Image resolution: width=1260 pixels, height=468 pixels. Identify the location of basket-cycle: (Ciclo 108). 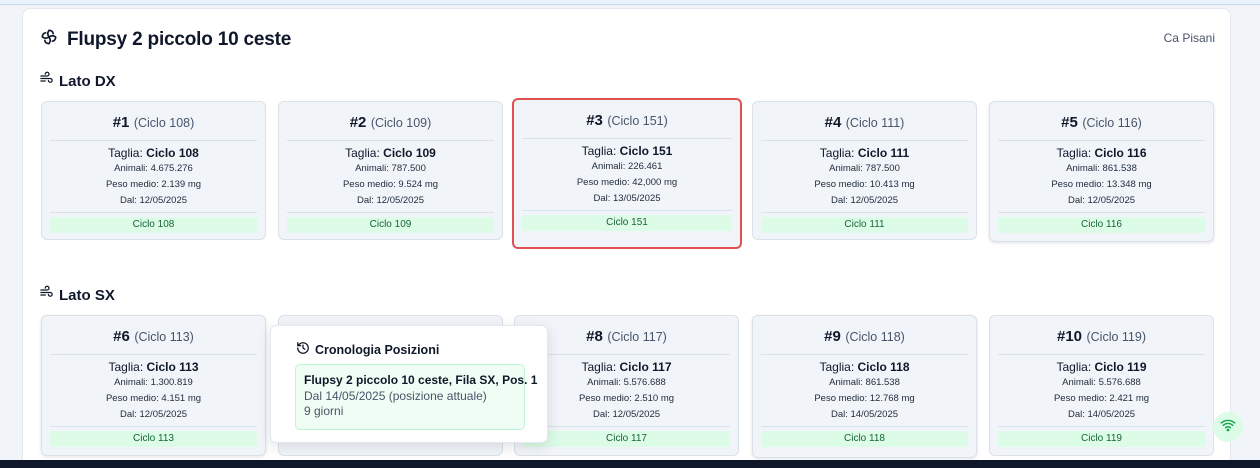
(164, 123).